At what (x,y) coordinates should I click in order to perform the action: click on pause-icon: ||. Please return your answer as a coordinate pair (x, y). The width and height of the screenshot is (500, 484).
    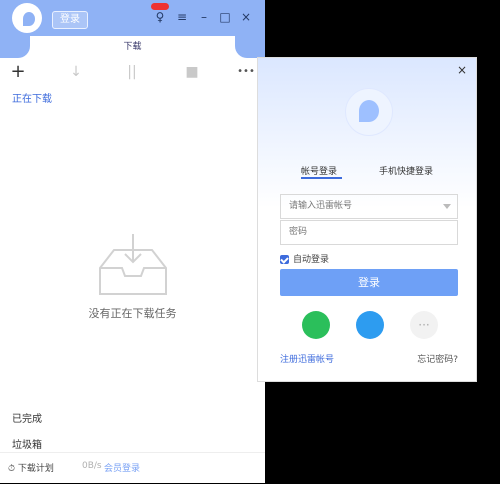
    Looking at the image, I should click on (132, 72).